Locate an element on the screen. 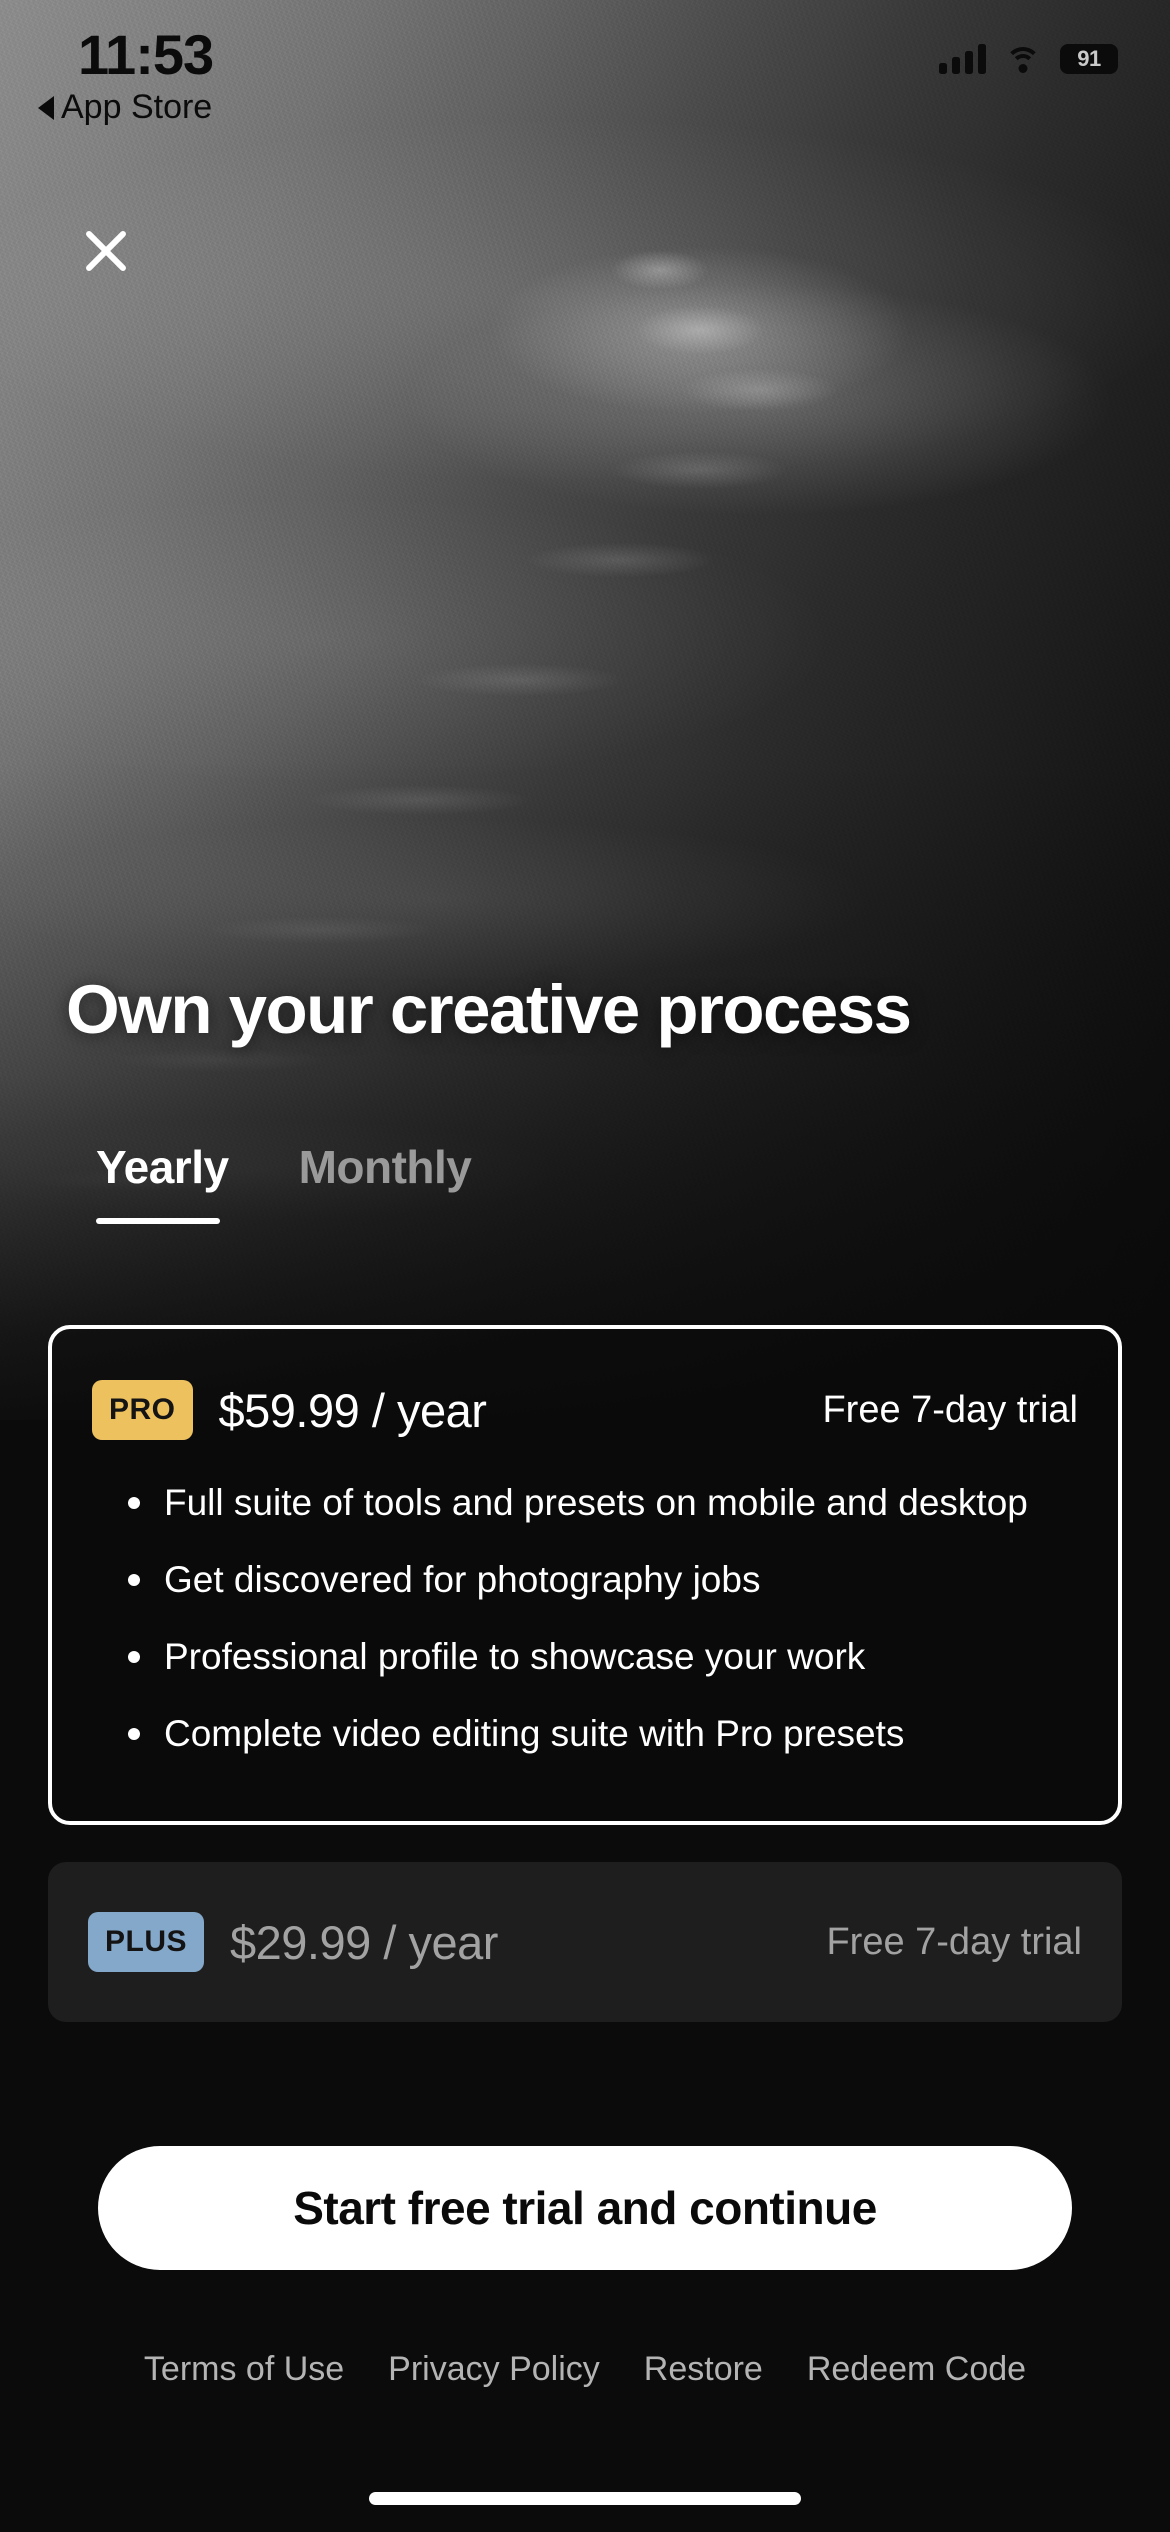 The width and height of the screenshot is (1170, 2532). status-badge-plus: PLUS is located at coordinates (146, 1942).